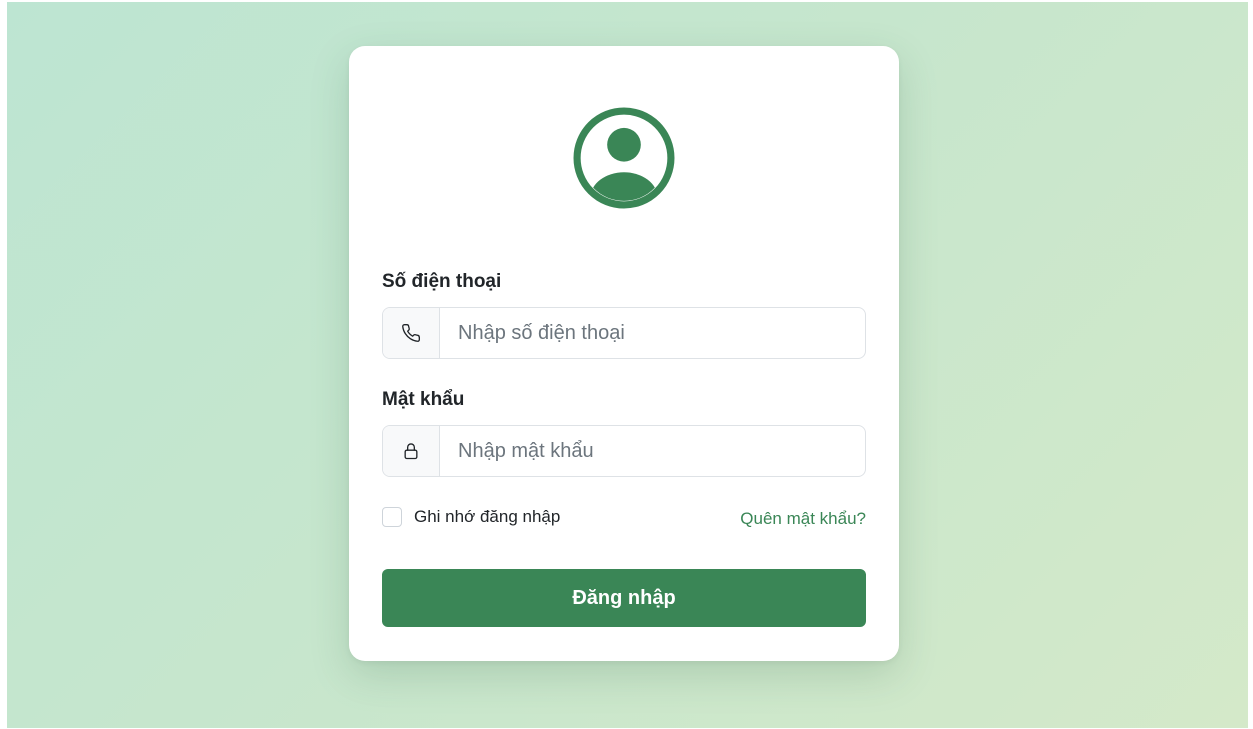 The width and height of the screenshot is (1253, 729). I want to click on remember-me: Ghi nhớ đăng nhập, so click(471, 517).